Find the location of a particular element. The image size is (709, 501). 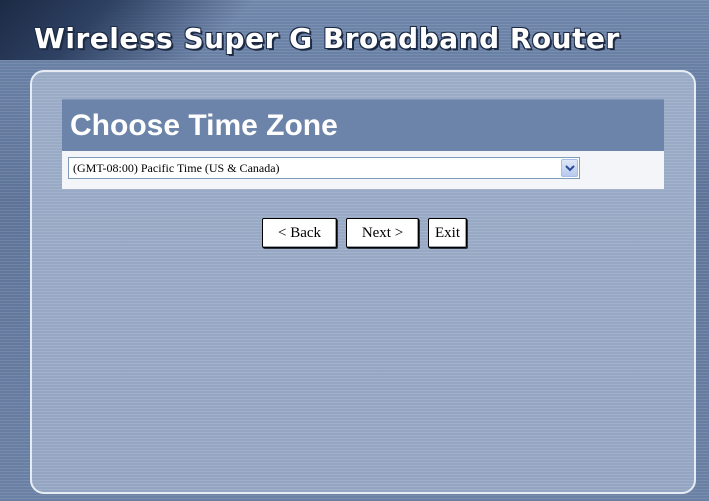

section-header: Choose Time Zone is located at coordinates (363, 125).